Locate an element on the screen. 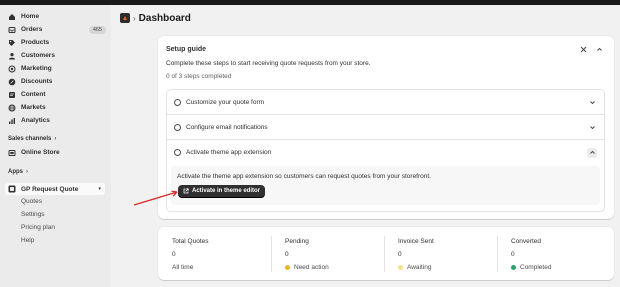  sidebar-item-label: Orders is located at coordinates (32, 29).